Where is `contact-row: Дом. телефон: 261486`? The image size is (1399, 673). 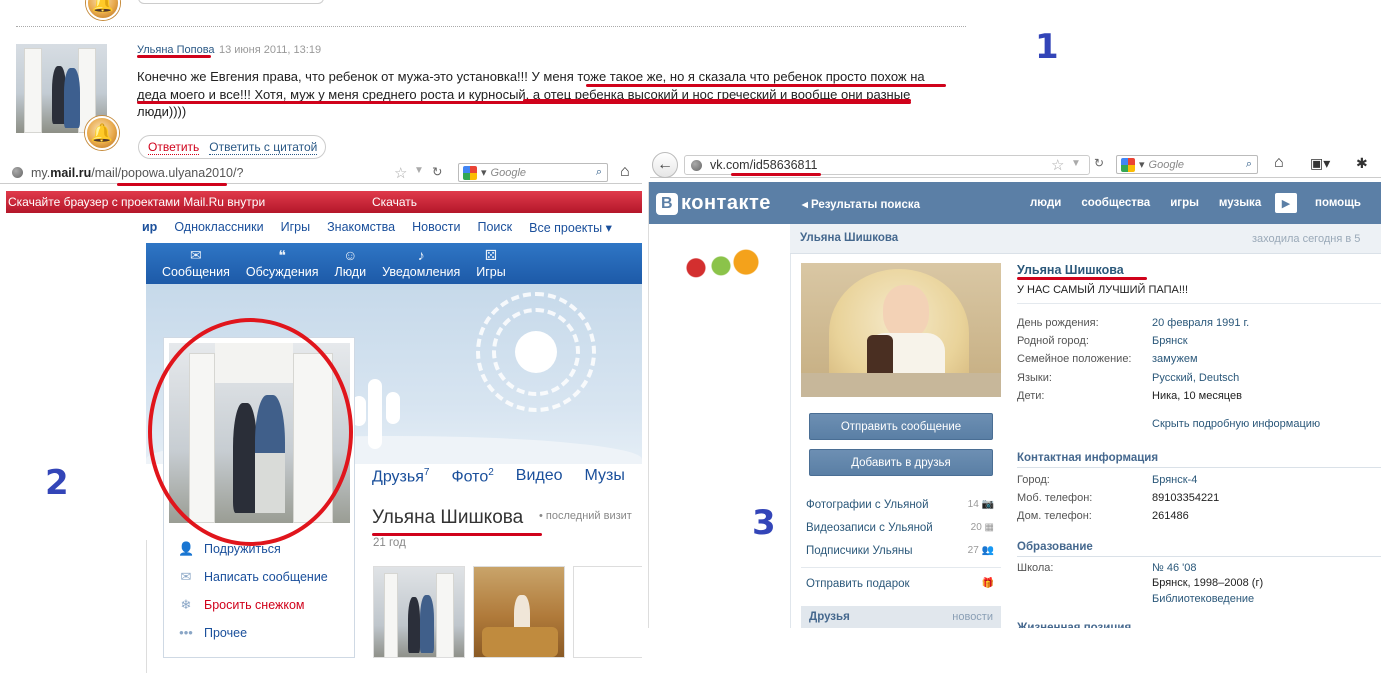 contact-row: Дом. телефон: 261486 is located at coordinates (1103, 516).